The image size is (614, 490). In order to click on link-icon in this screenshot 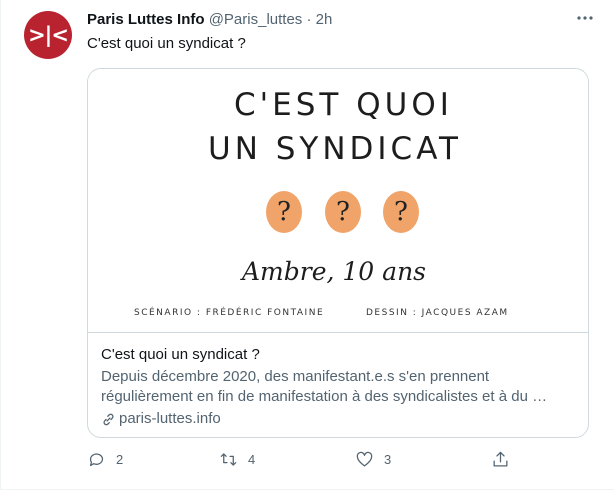, I will do `click(108, 419)`.